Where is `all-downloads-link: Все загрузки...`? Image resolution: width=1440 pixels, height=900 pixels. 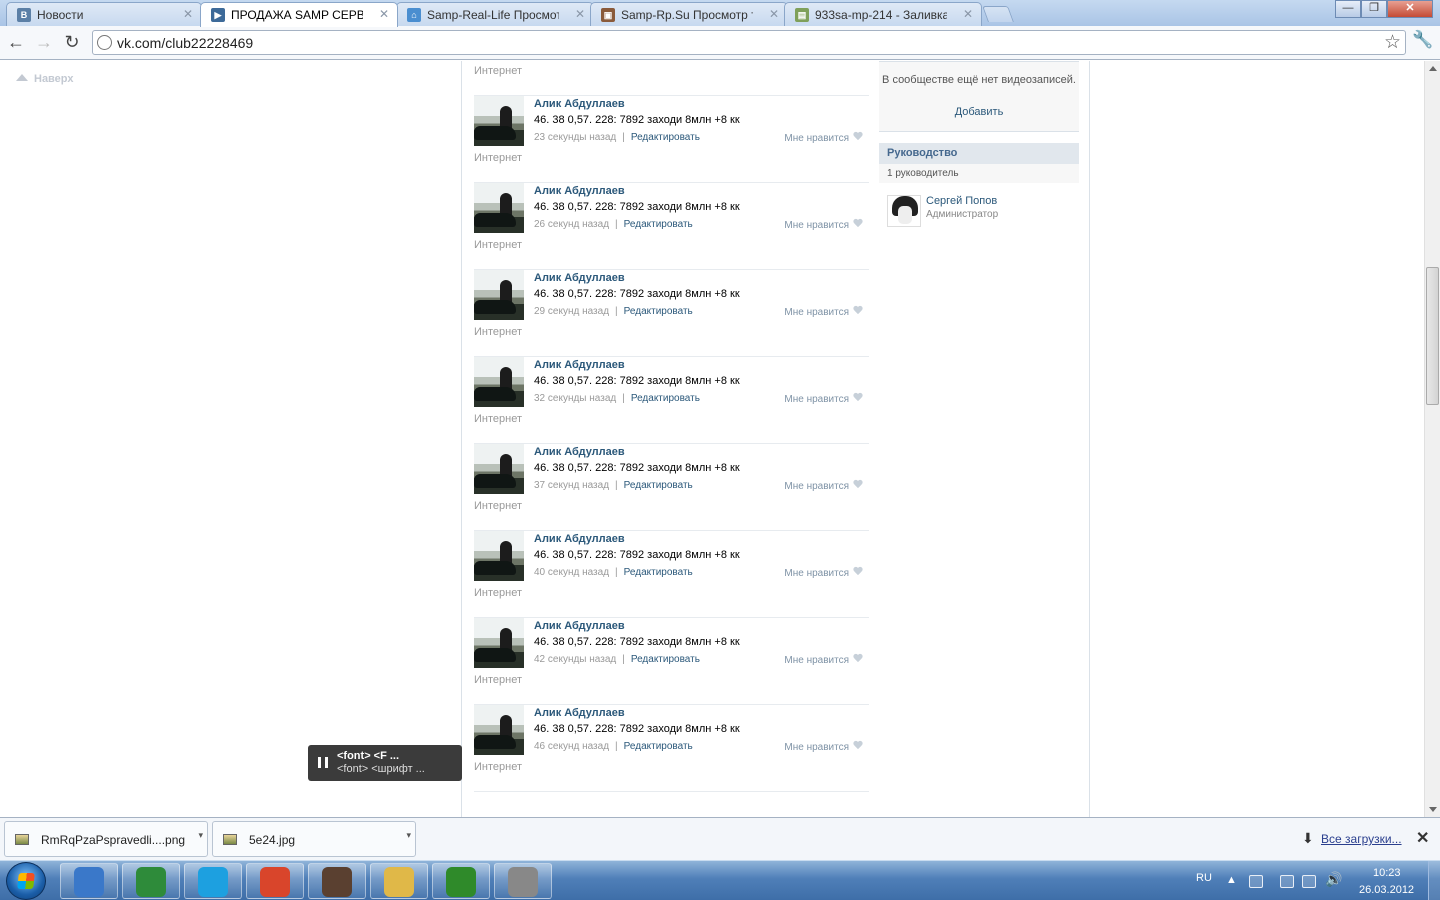 all-downloads-link: Все загрузки... is located at coordinates (1361, 839).